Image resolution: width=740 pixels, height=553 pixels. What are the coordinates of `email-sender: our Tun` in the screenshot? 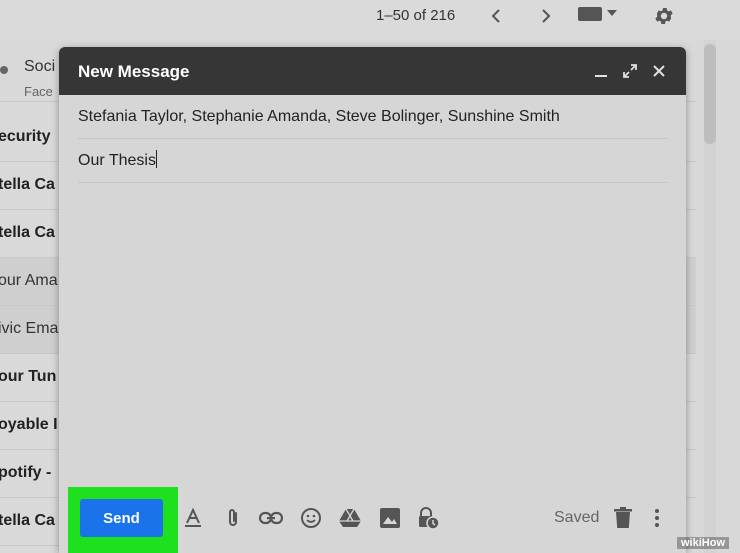 It's located at (28, 376).